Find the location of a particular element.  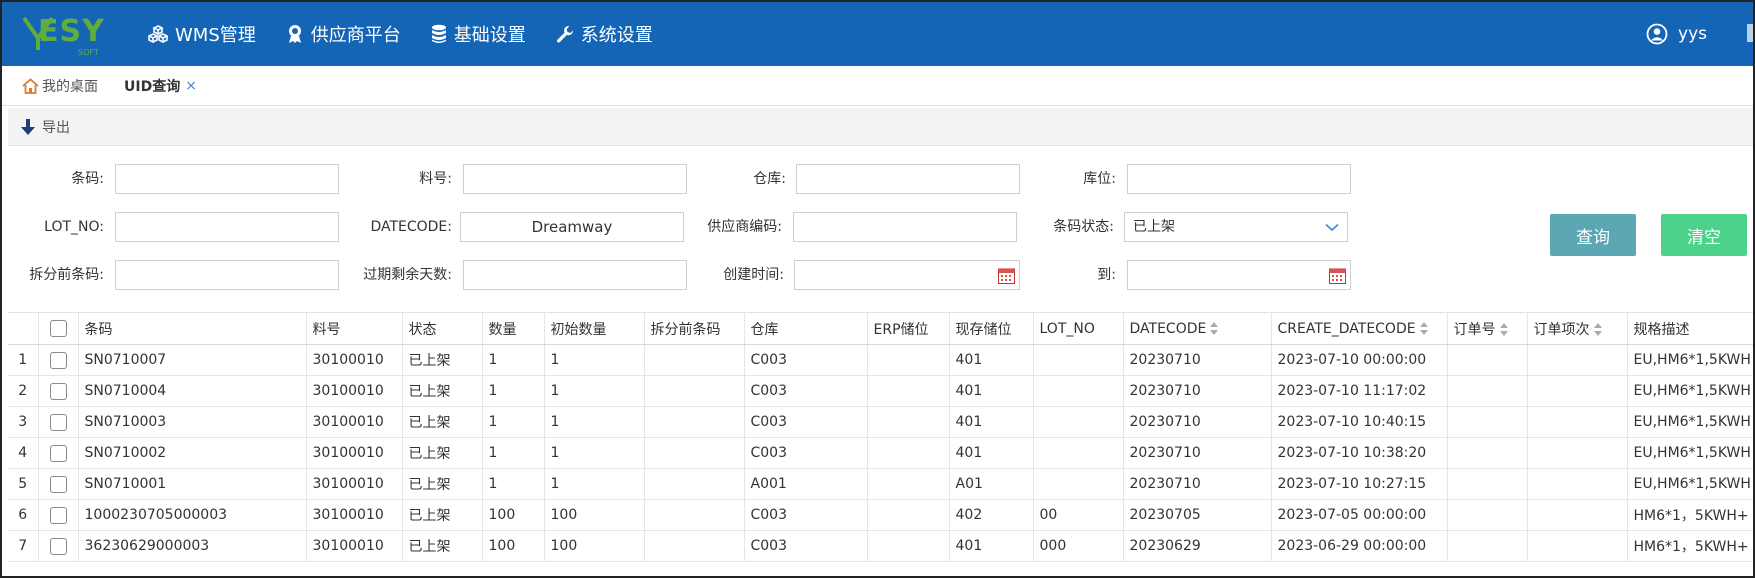

logo-text: ESY is located at coordinates (71, 31).